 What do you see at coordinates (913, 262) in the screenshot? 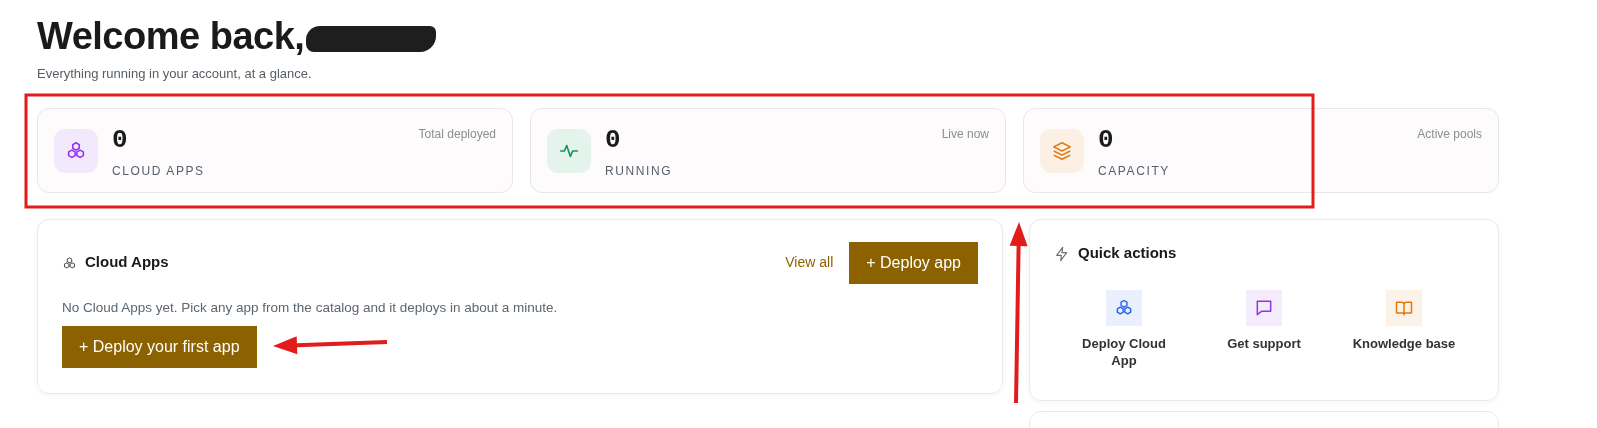
I see `deploy-app-button: + Deploy app` at bounding box center [913, 262].